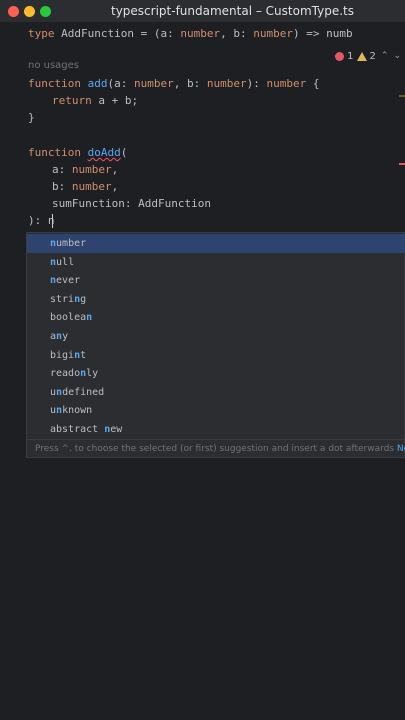  I want to click on code-line-doadd: function doAdd(, so click(78, 152).